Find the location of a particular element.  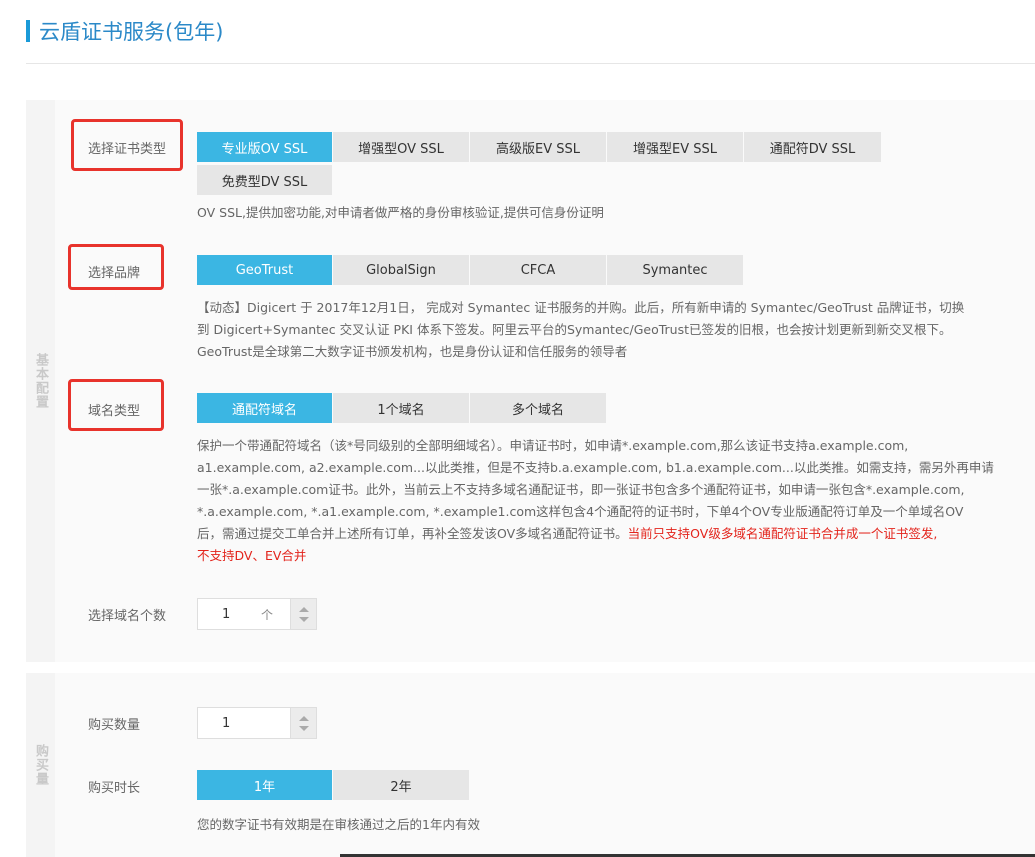

domain-count-label: 选择域名个数 is located at coordinates (127, 616).